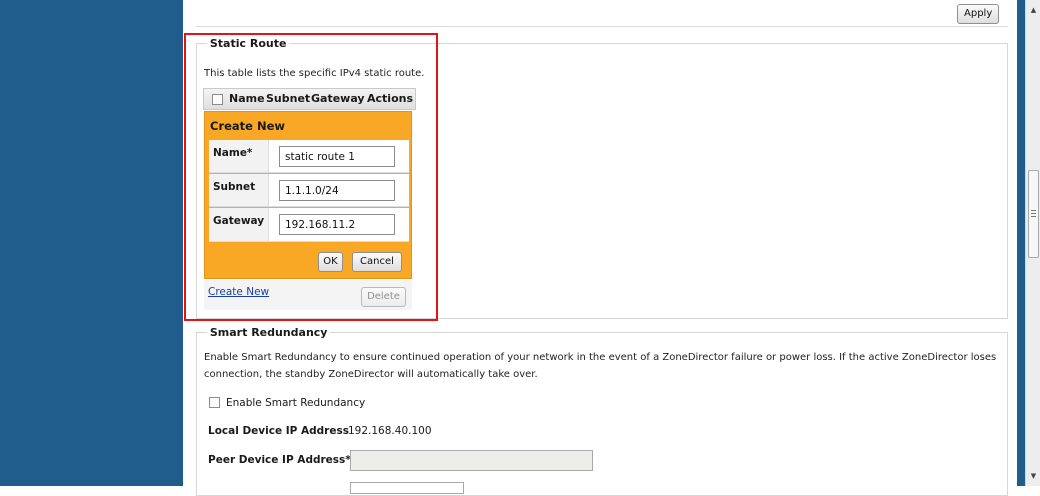 Image resolution: width=1040 pixels, height=496 pixels. Describe the element at coordinates (1033, 476) in the screenshot. I see `scroll-down-arrow-icon: ▼` at that location.